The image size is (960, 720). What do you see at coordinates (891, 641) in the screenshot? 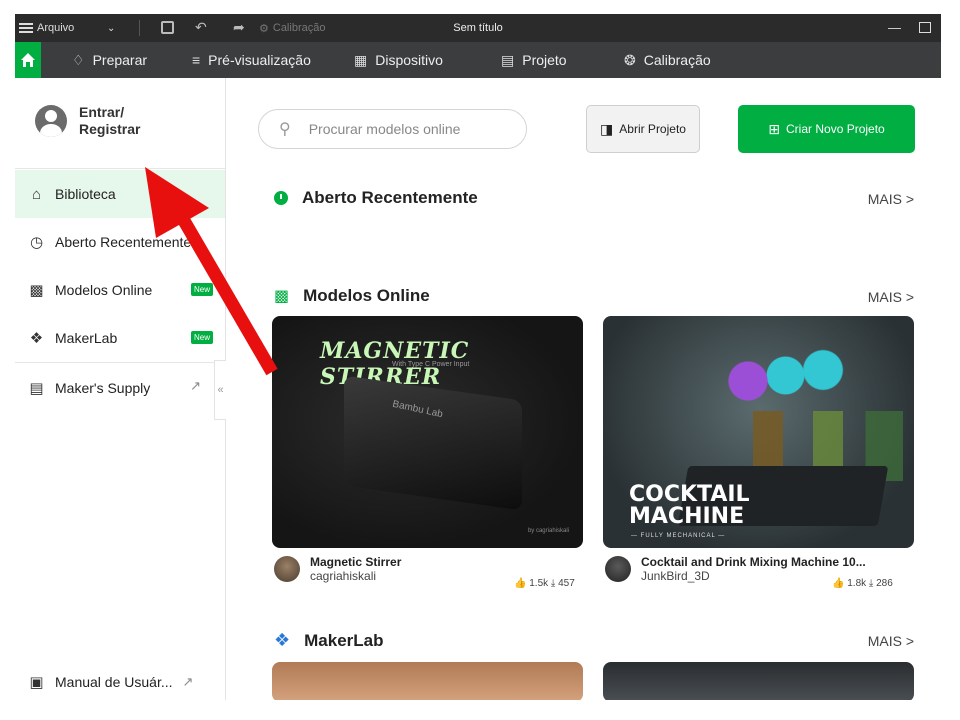
I see `makerlab-more-link: MAIS >` at bounding box center [891, 641].